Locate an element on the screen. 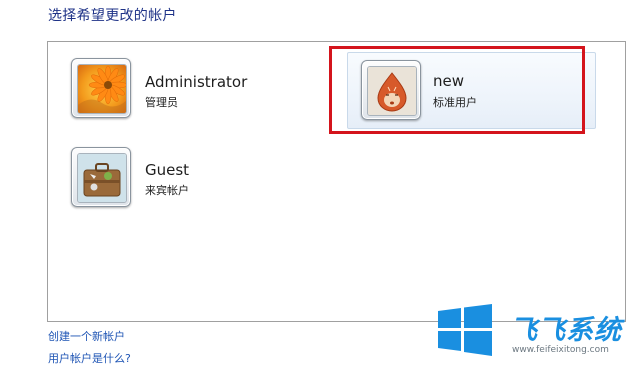 This screenshot has height=366, width=634. account-role: 管理员 is located at coordinates (161, 102).